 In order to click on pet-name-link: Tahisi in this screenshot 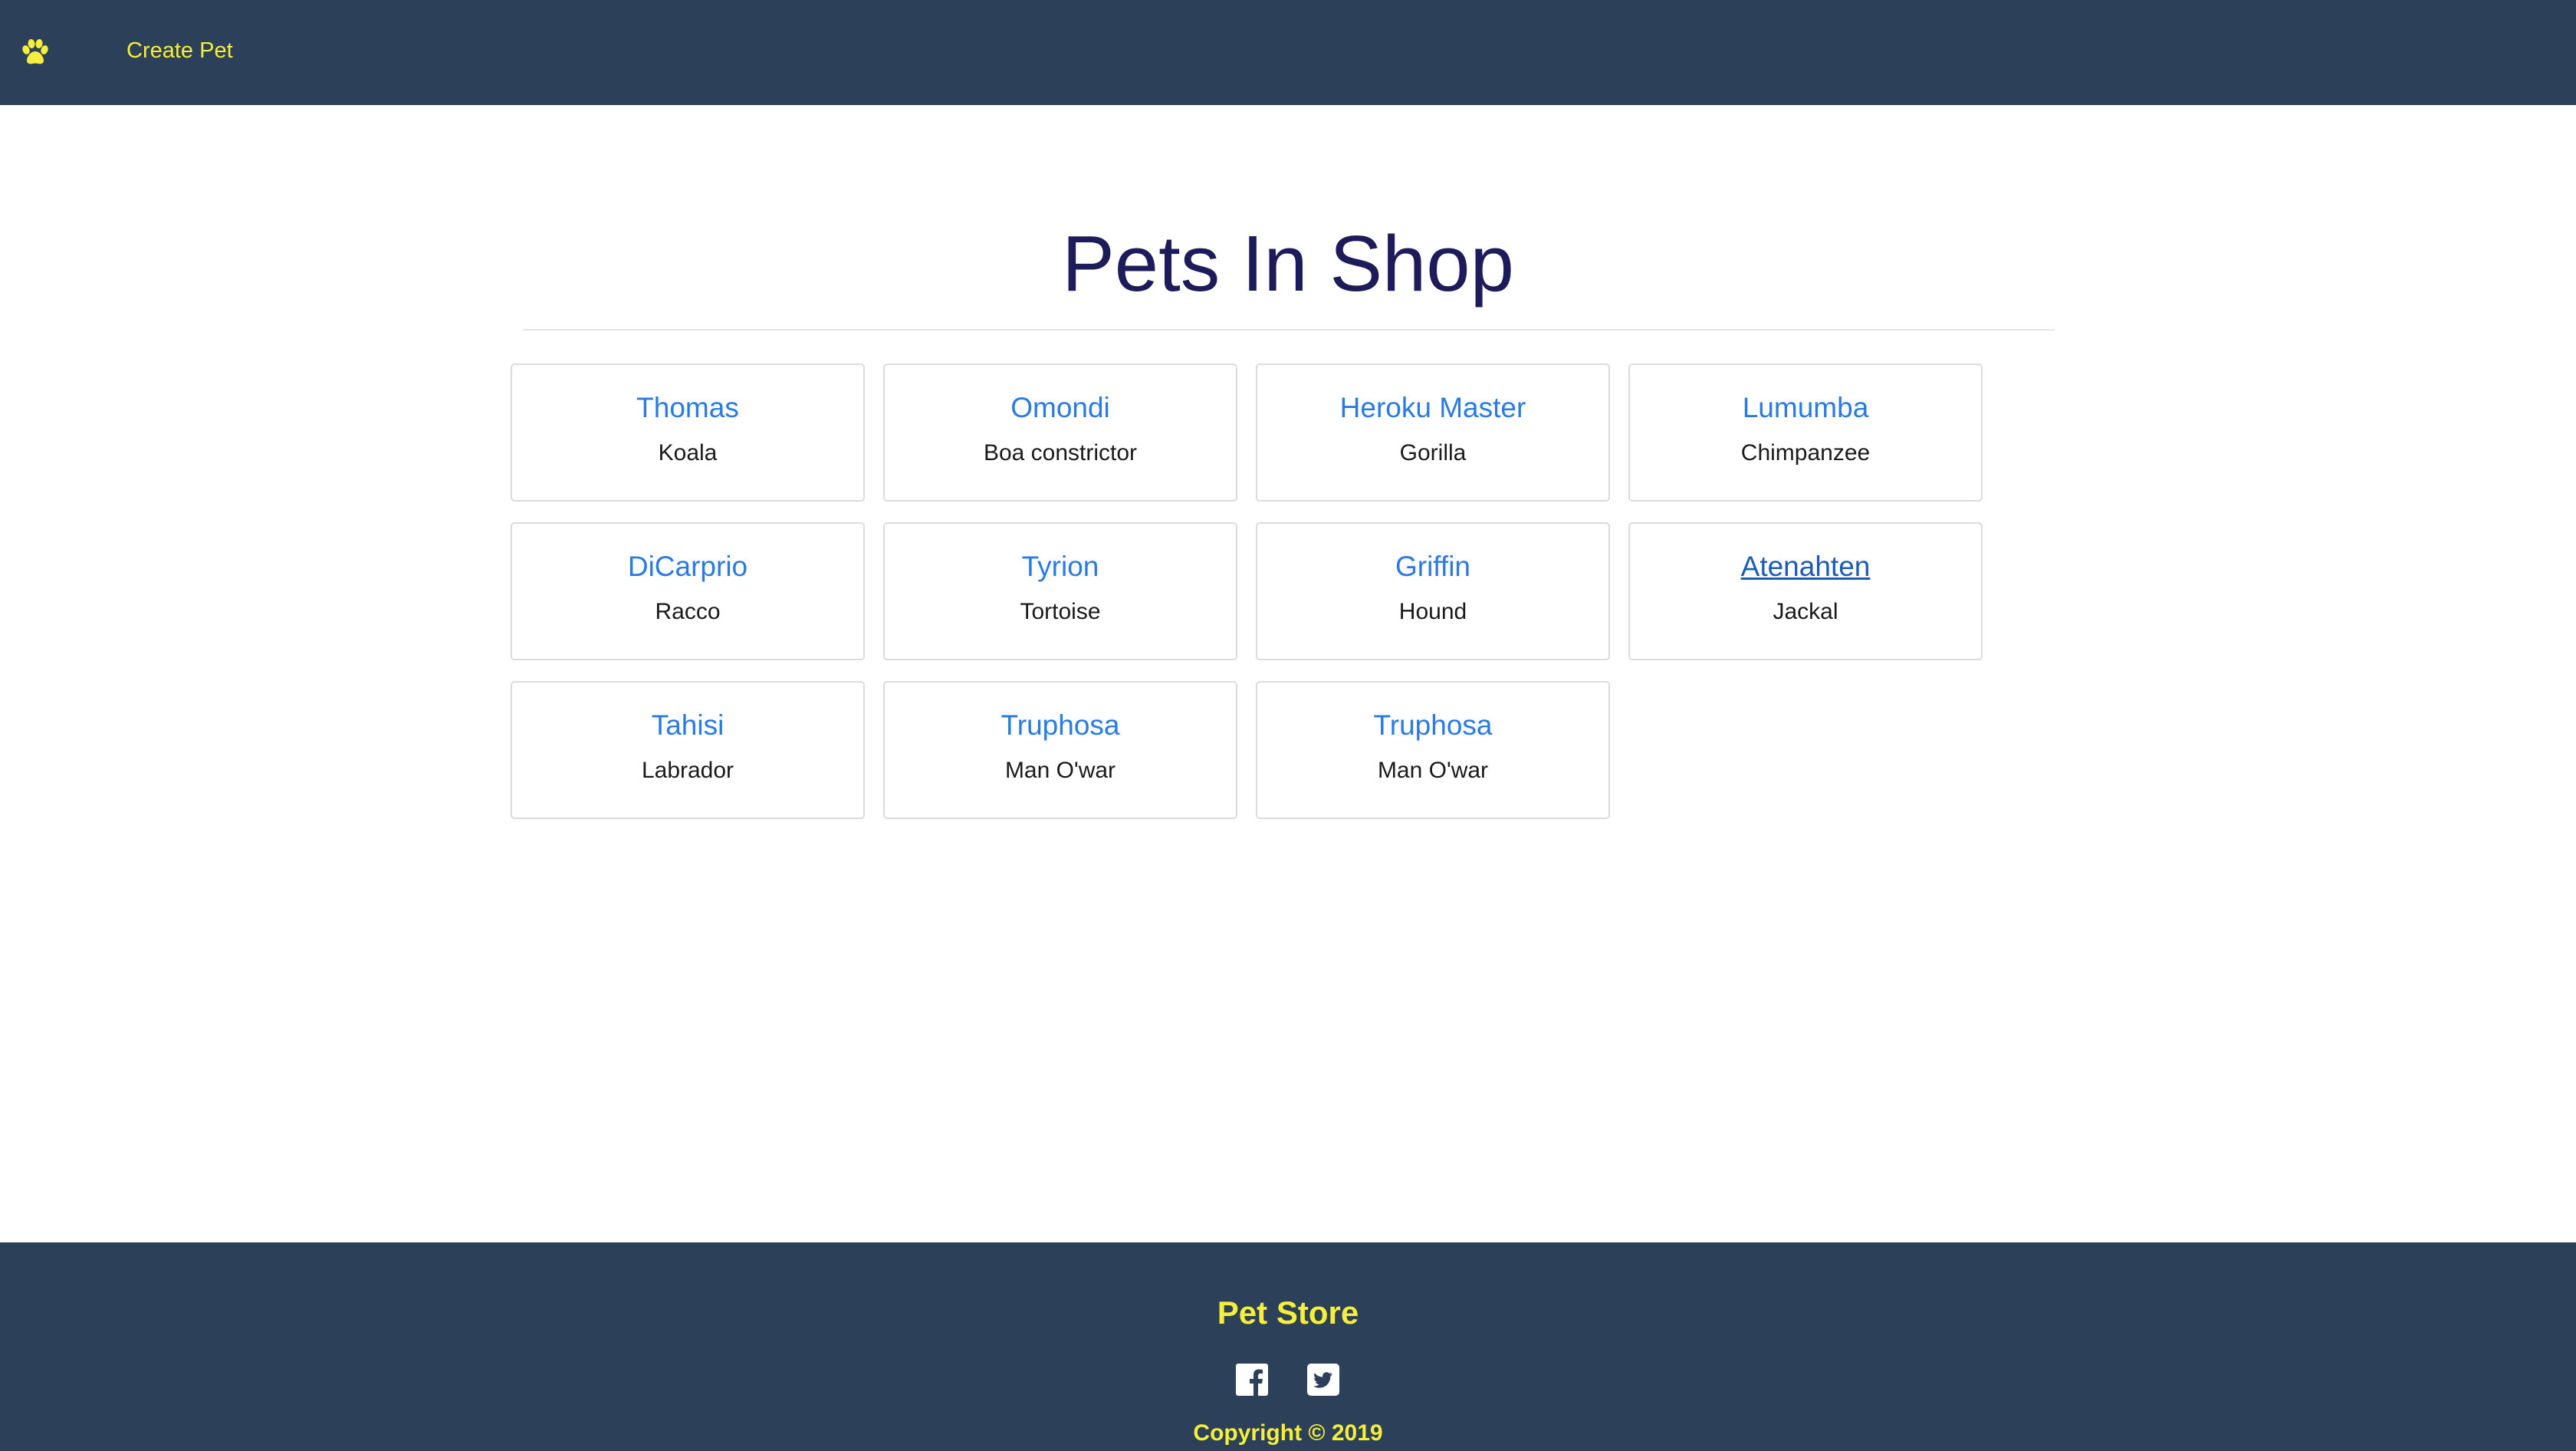, I will do `click(688, 725)`.